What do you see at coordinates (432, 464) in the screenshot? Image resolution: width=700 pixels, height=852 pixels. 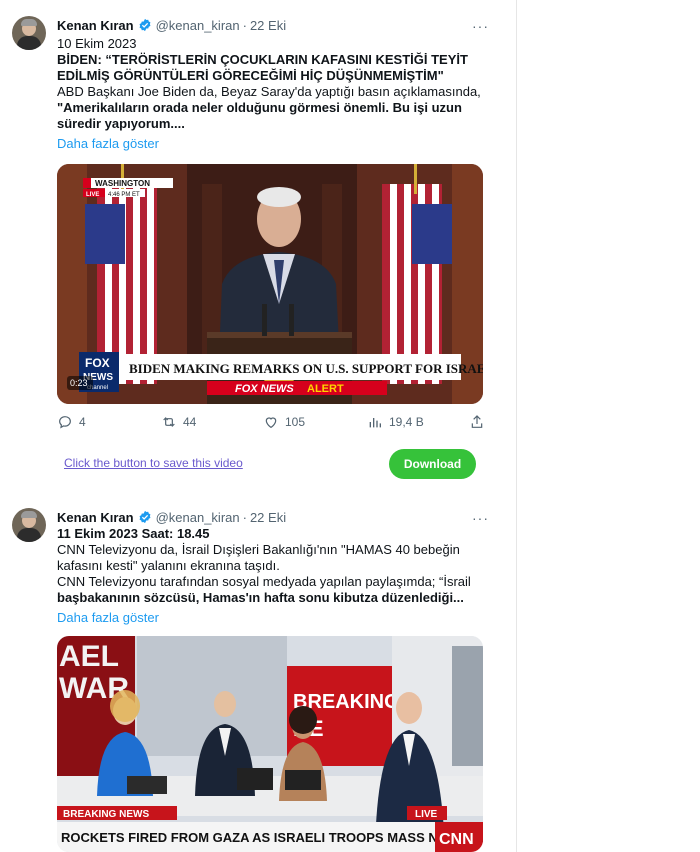 I see `download-button: Download` at bounding box center [432, 464].